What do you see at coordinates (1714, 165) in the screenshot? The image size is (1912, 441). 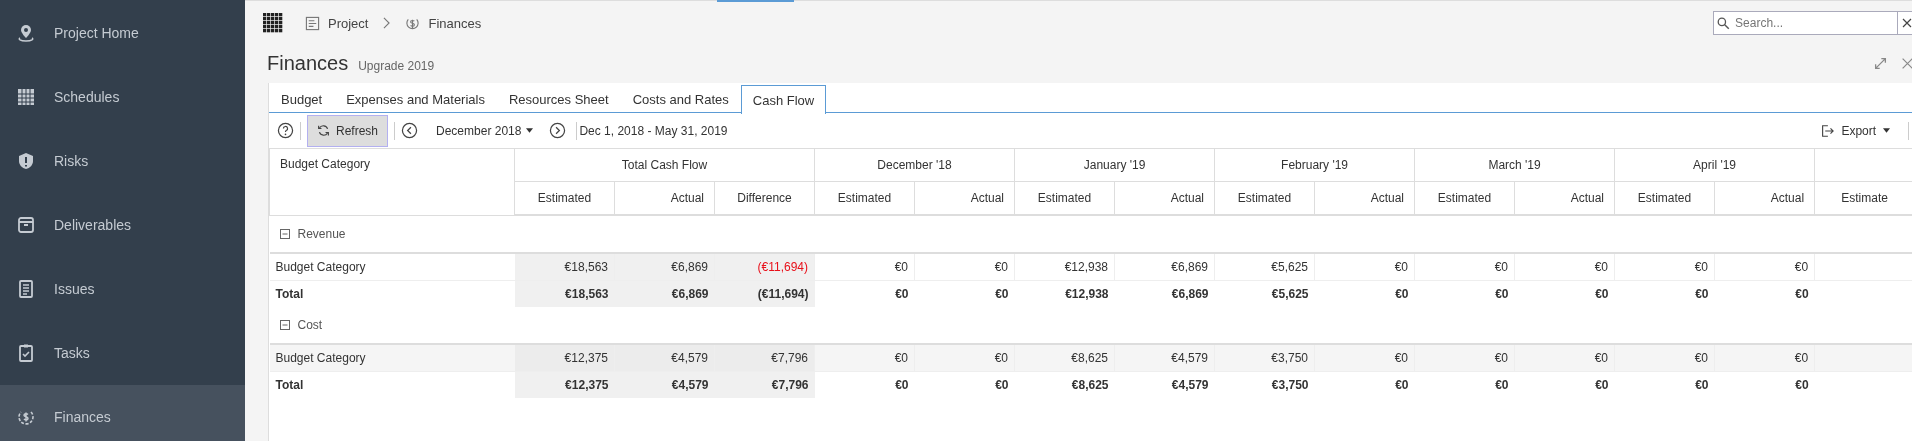 I see `column-group-header: April '19` at bounding box center [1714, 165].